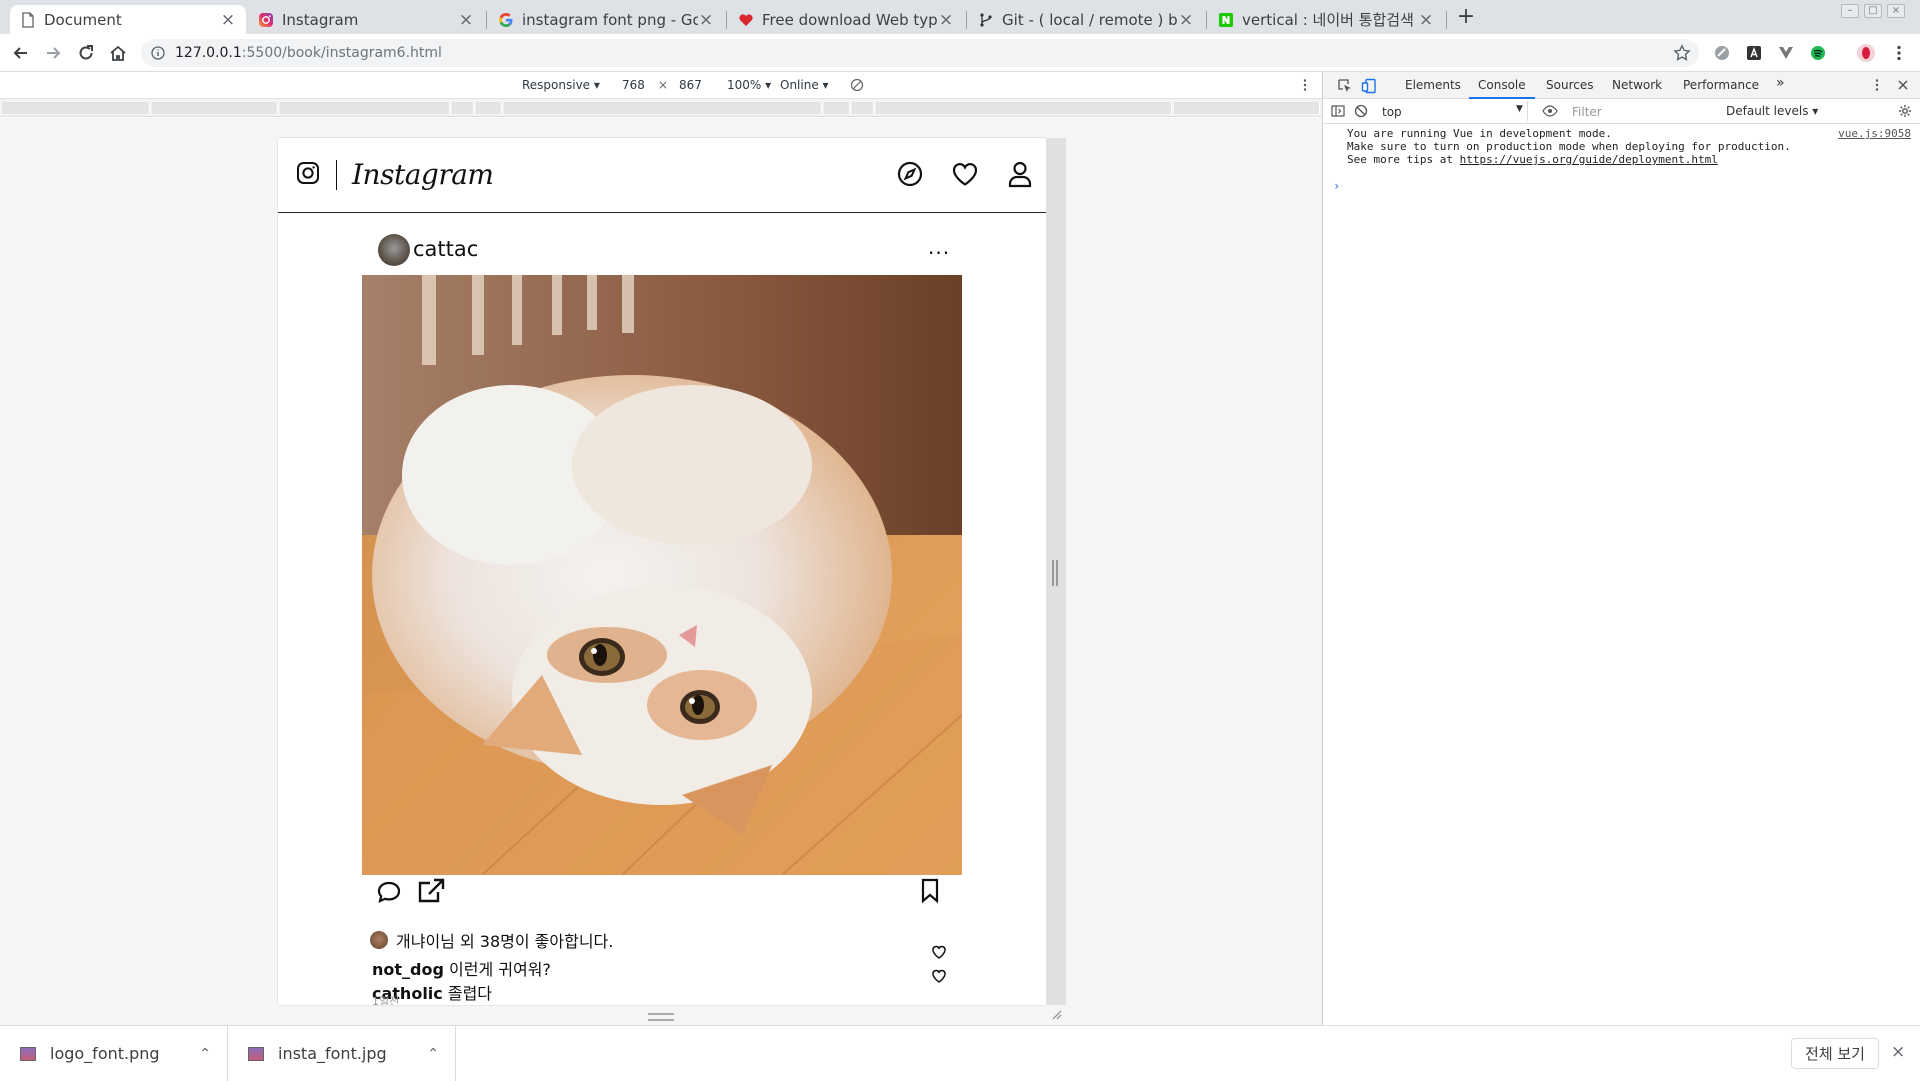 The image size is (1920, 1081). What do you see at coordinates (408, 969) in the screenshot?
I see `comment-username: not_dog` at bounding box center [408, 969].